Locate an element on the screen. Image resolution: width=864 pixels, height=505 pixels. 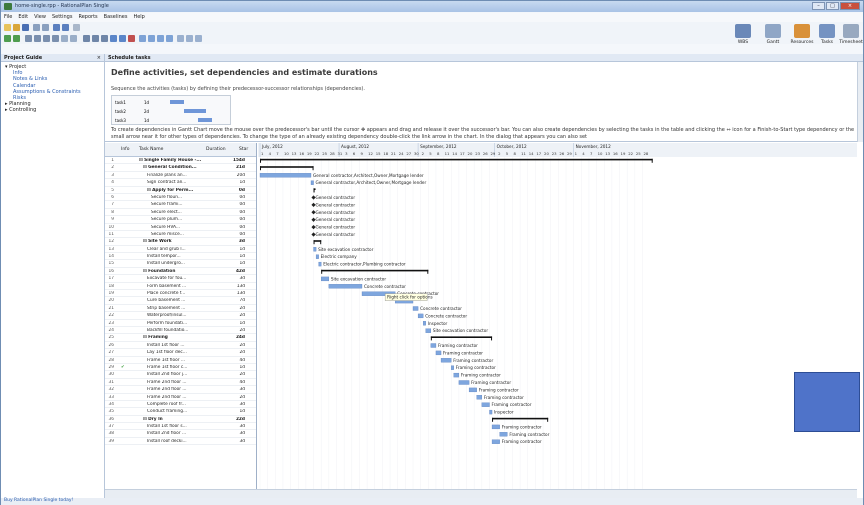
maximize-button: □ is located at coordinates (832, 6).